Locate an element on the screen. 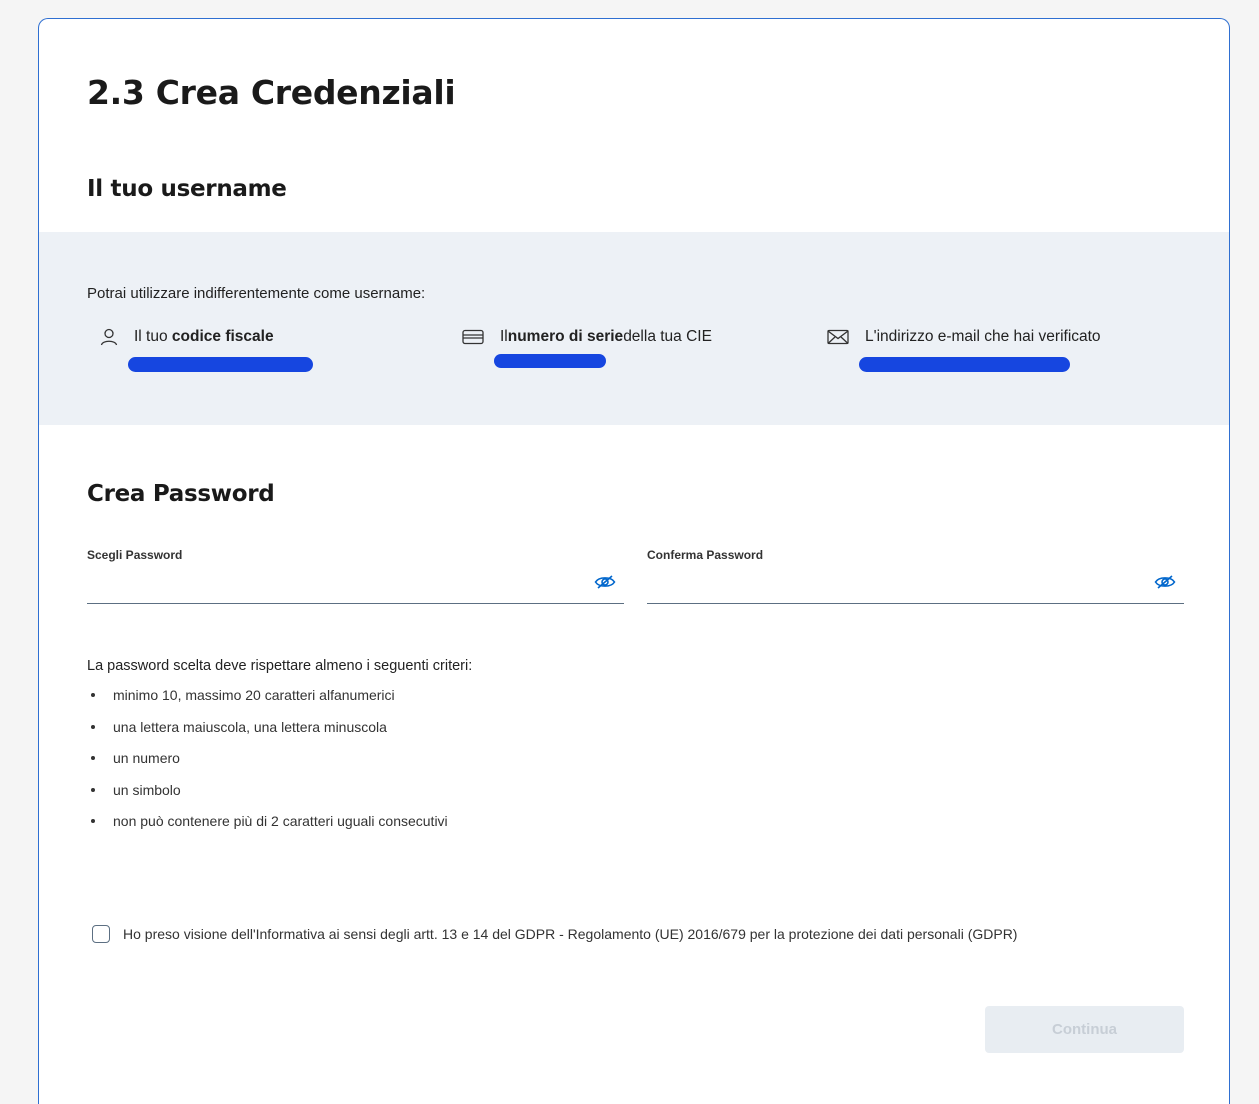 The height and width of the screenshot is (1104, 1259). card-icon is located at coordinates (473, 339).